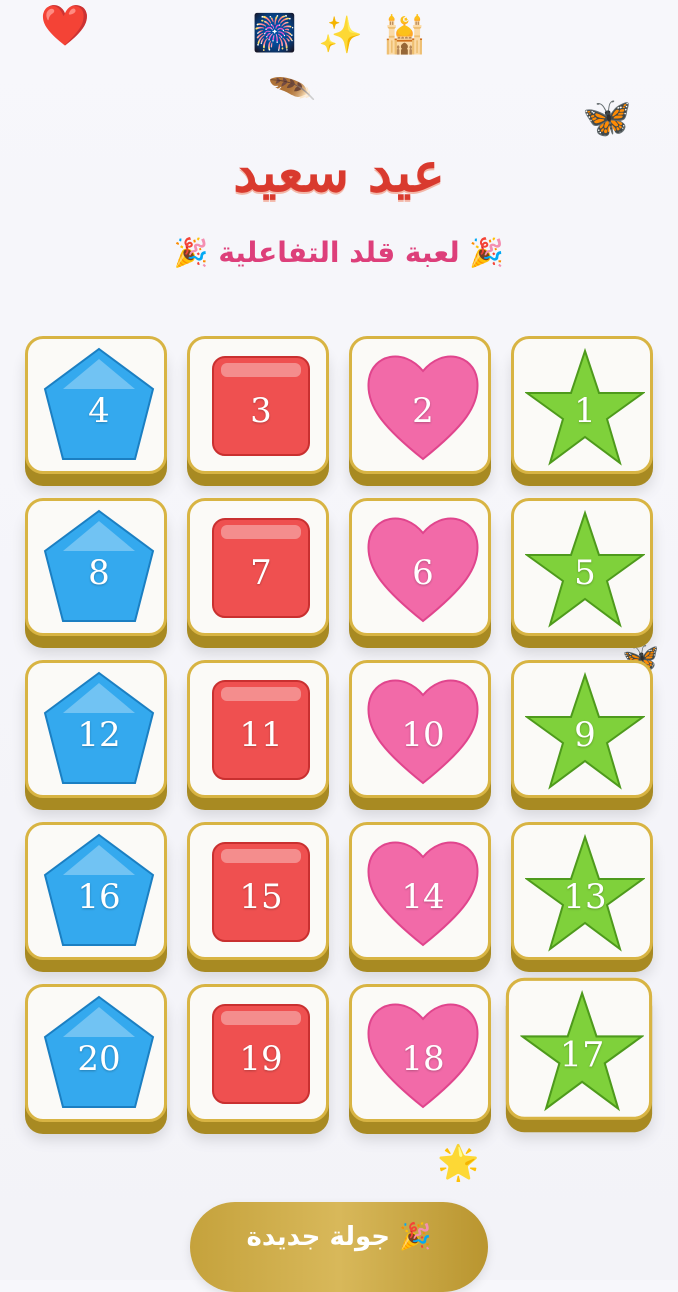 This screenshot has width=678, height=1292. What do you see at coordinates (585, 897) in the screenshot?
I see `tile-number: 13` at bounding box center [585, 897].